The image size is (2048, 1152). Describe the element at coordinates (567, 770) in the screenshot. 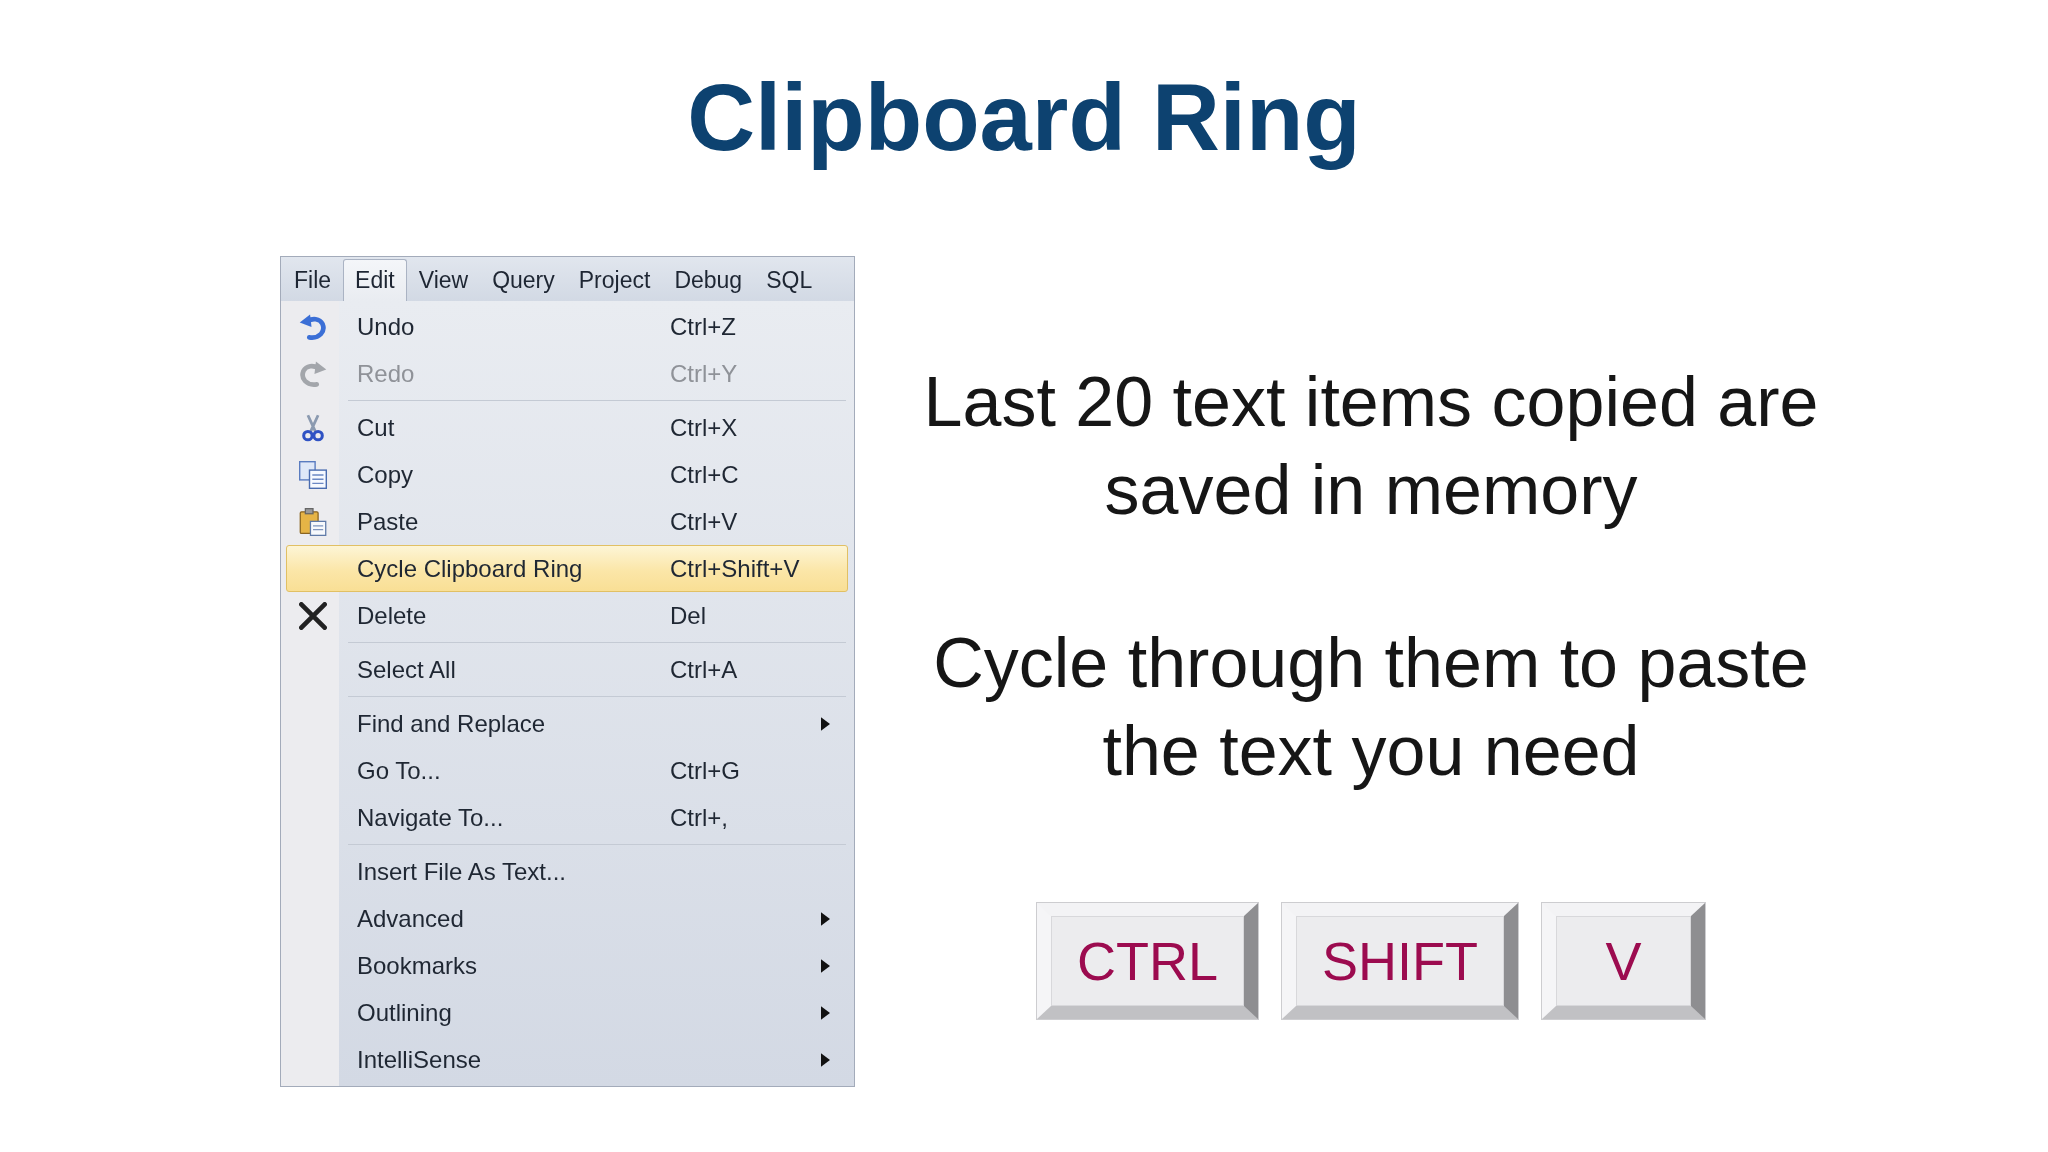

I see `menu-item: Go To... Ctrl+G` at that location.